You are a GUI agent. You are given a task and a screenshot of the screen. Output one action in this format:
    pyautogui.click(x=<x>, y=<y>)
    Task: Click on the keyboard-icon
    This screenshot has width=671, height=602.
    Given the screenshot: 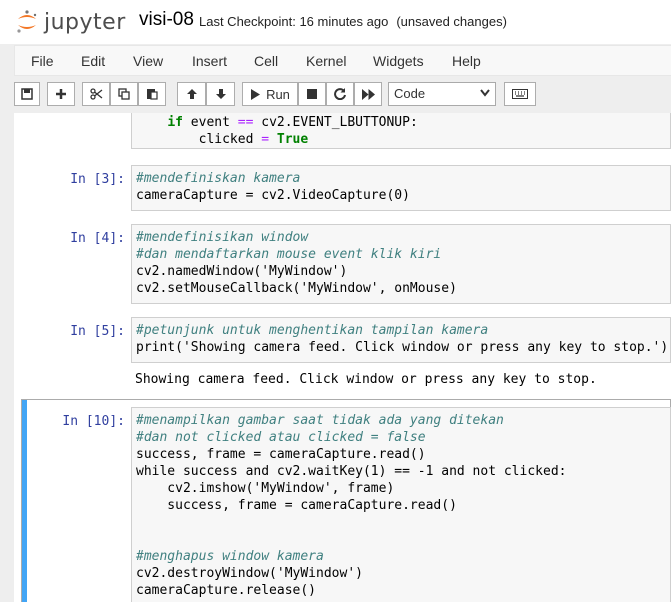 What is the action you would take?
    pyautogui.click(x=520, y=94)
    